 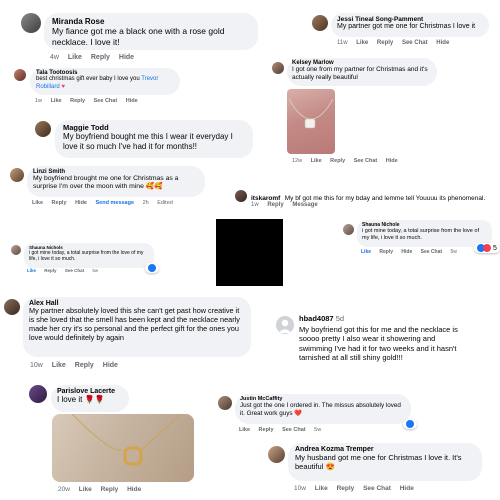 What do you see at coordinates (385, 449) in the screenshot?
I see `comment-author: Andrea Kozma Tremper` at bounding box center [385, 449].